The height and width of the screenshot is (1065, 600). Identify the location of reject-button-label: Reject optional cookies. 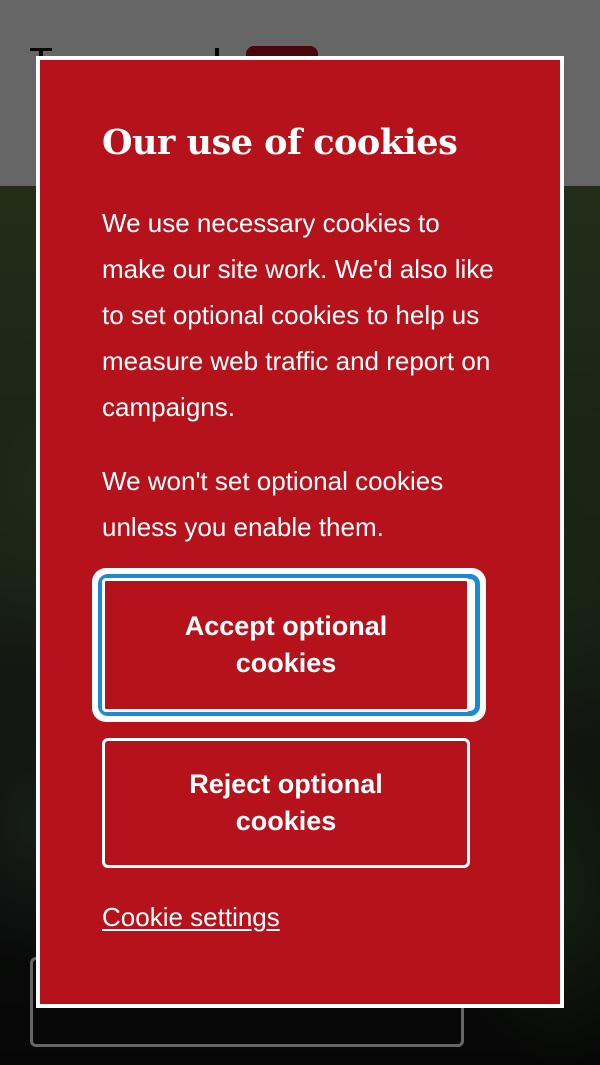
(286, 802).